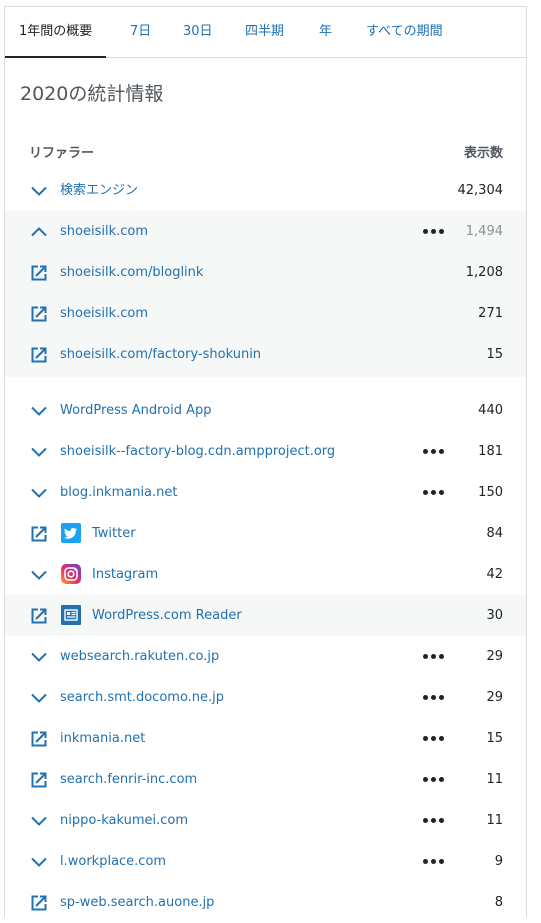 Image resolution: width=541 pixels, height=923 pixels. Describe the element at coordinates (480, 190) in the screenshot. I see `view-count: 42,304` at that location.